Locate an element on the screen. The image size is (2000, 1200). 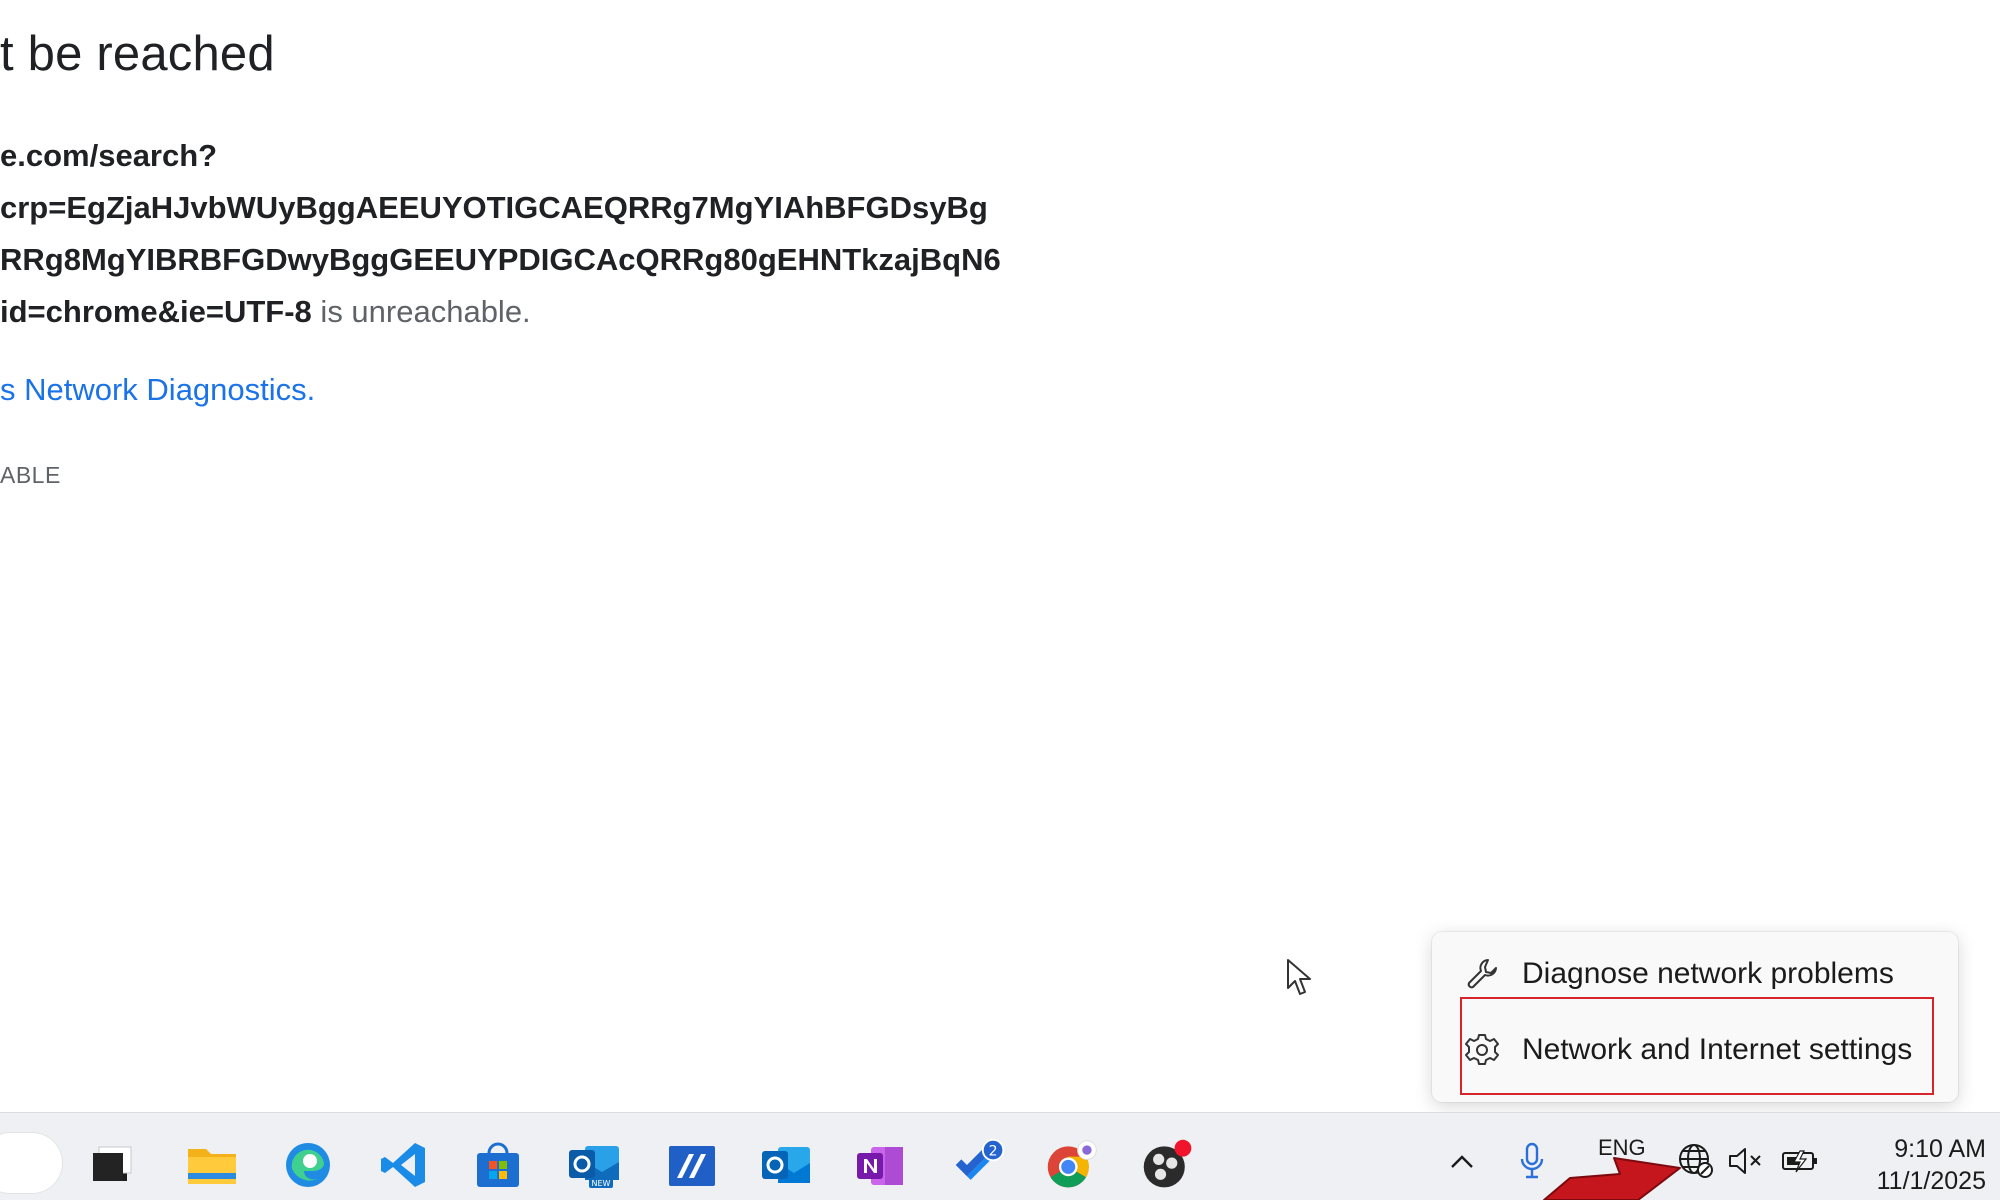
gear-icon is located at coordinates (1482, 1050).